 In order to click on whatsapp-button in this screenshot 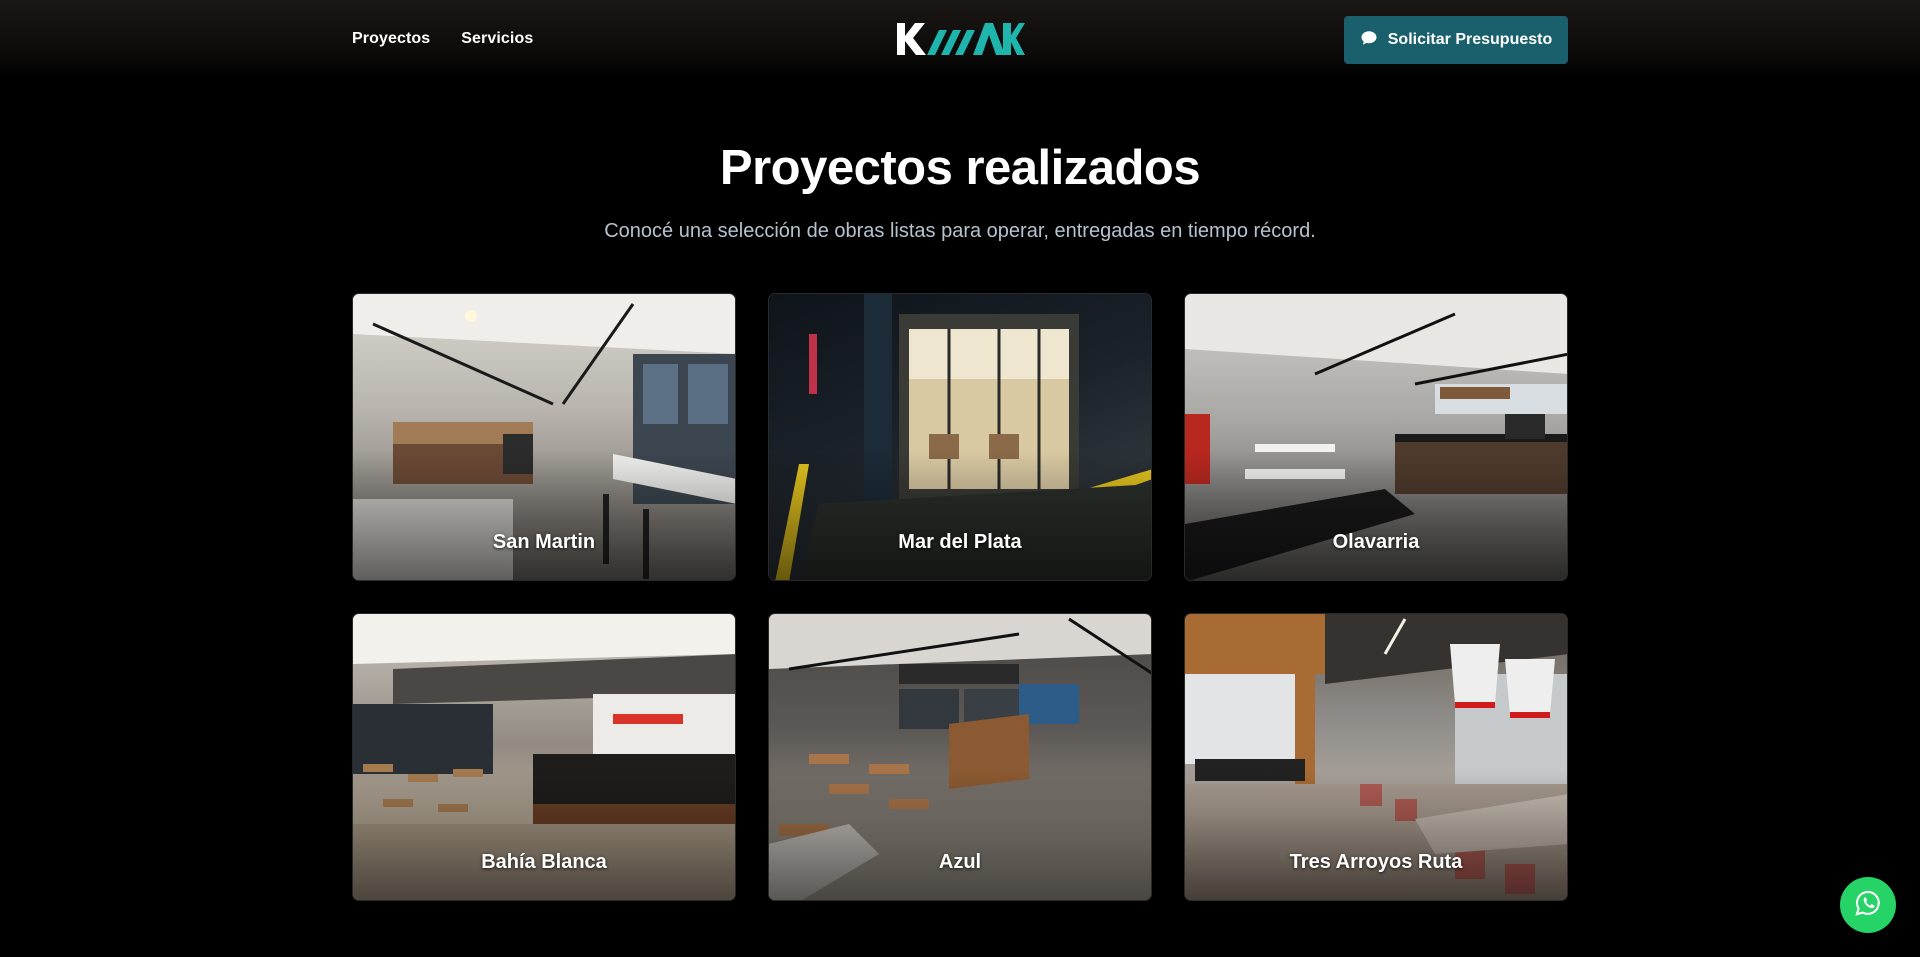, I will do `click(1868, 905)`.